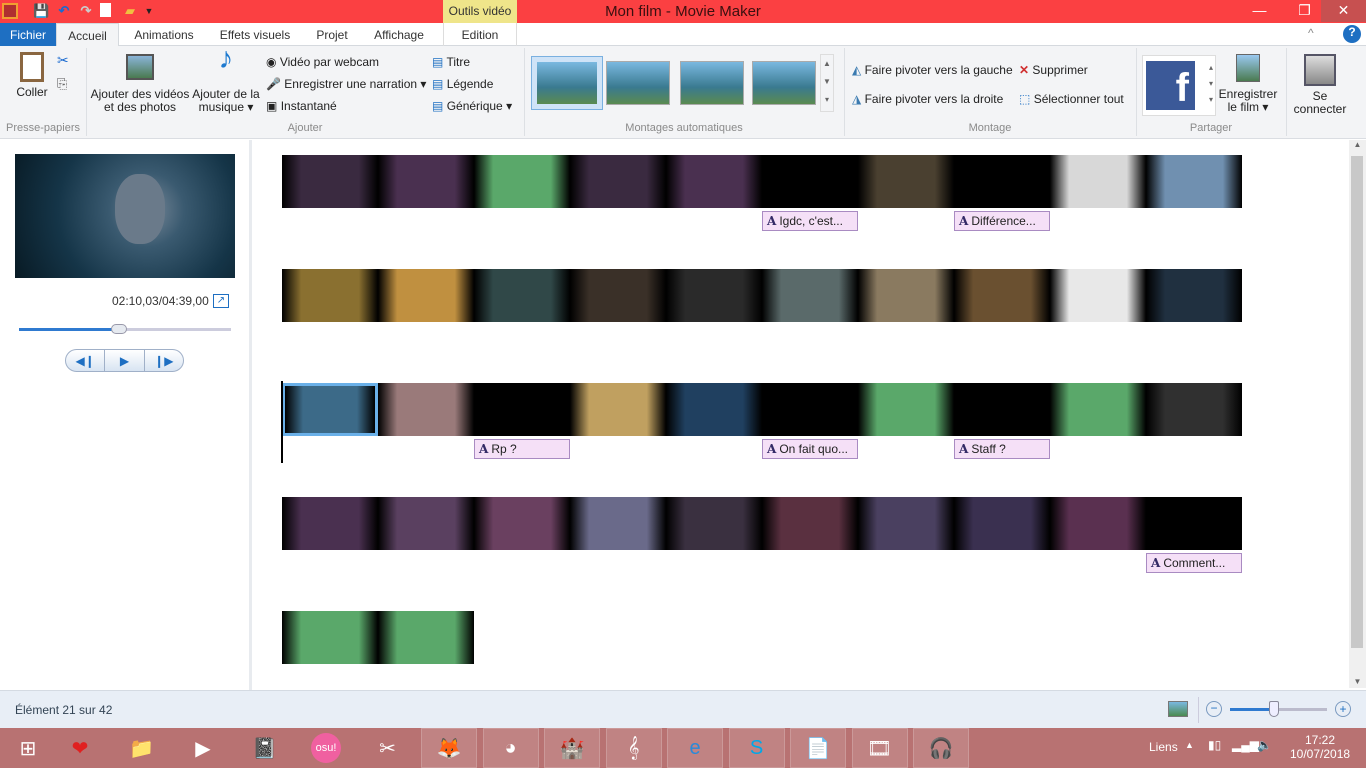  Describe the element at coordinates (28, 34) in the screenshot. I see `tab-fichier: Fichier` at that location.